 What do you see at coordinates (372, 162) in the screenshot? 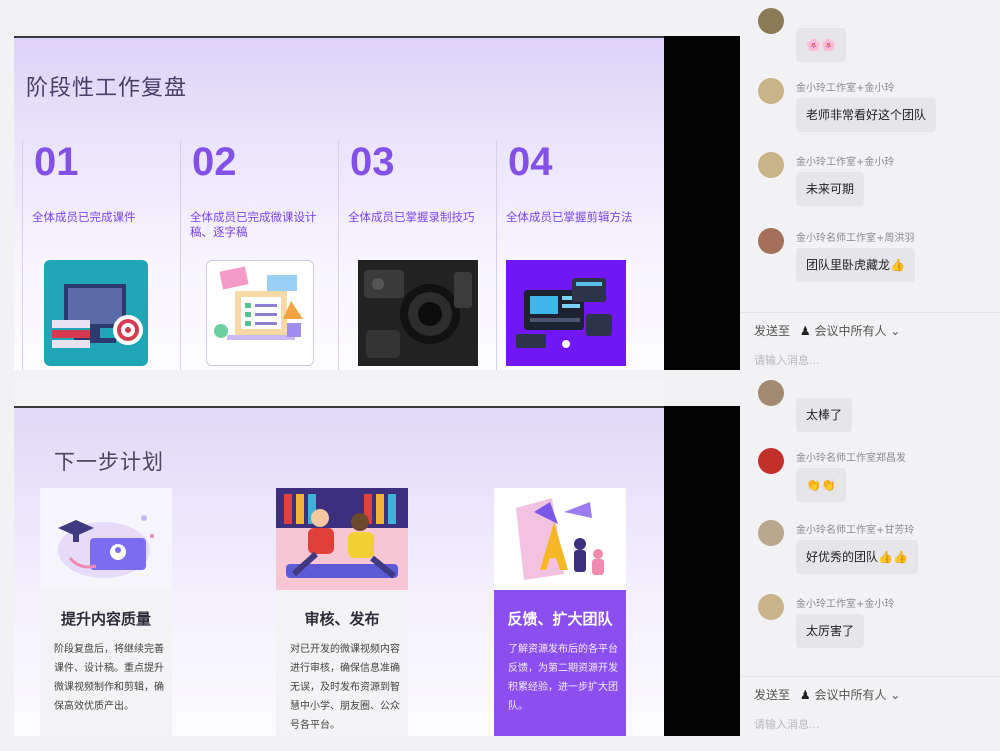
I see `item-number: 03` at bounding box center [372, 162].